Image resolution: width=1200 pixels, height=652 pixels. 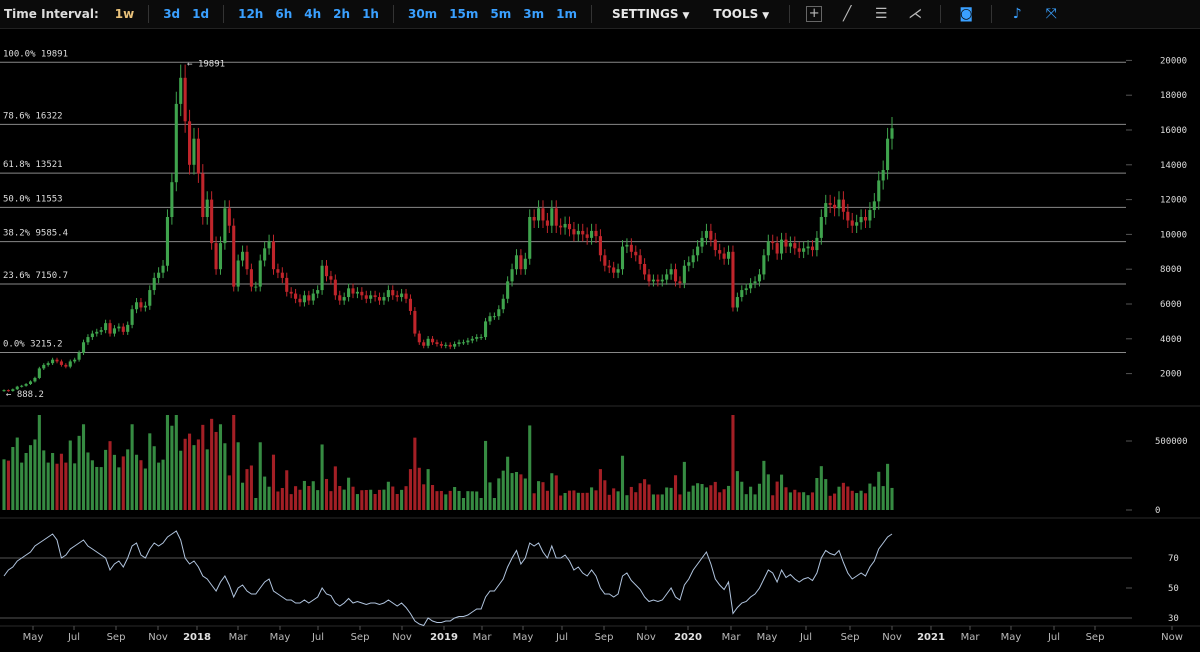 What do you see at coordinates (741, 14) in the screenshot?
I see `tools-menu: TOOLS ▼` at bounding box center [741, 14].